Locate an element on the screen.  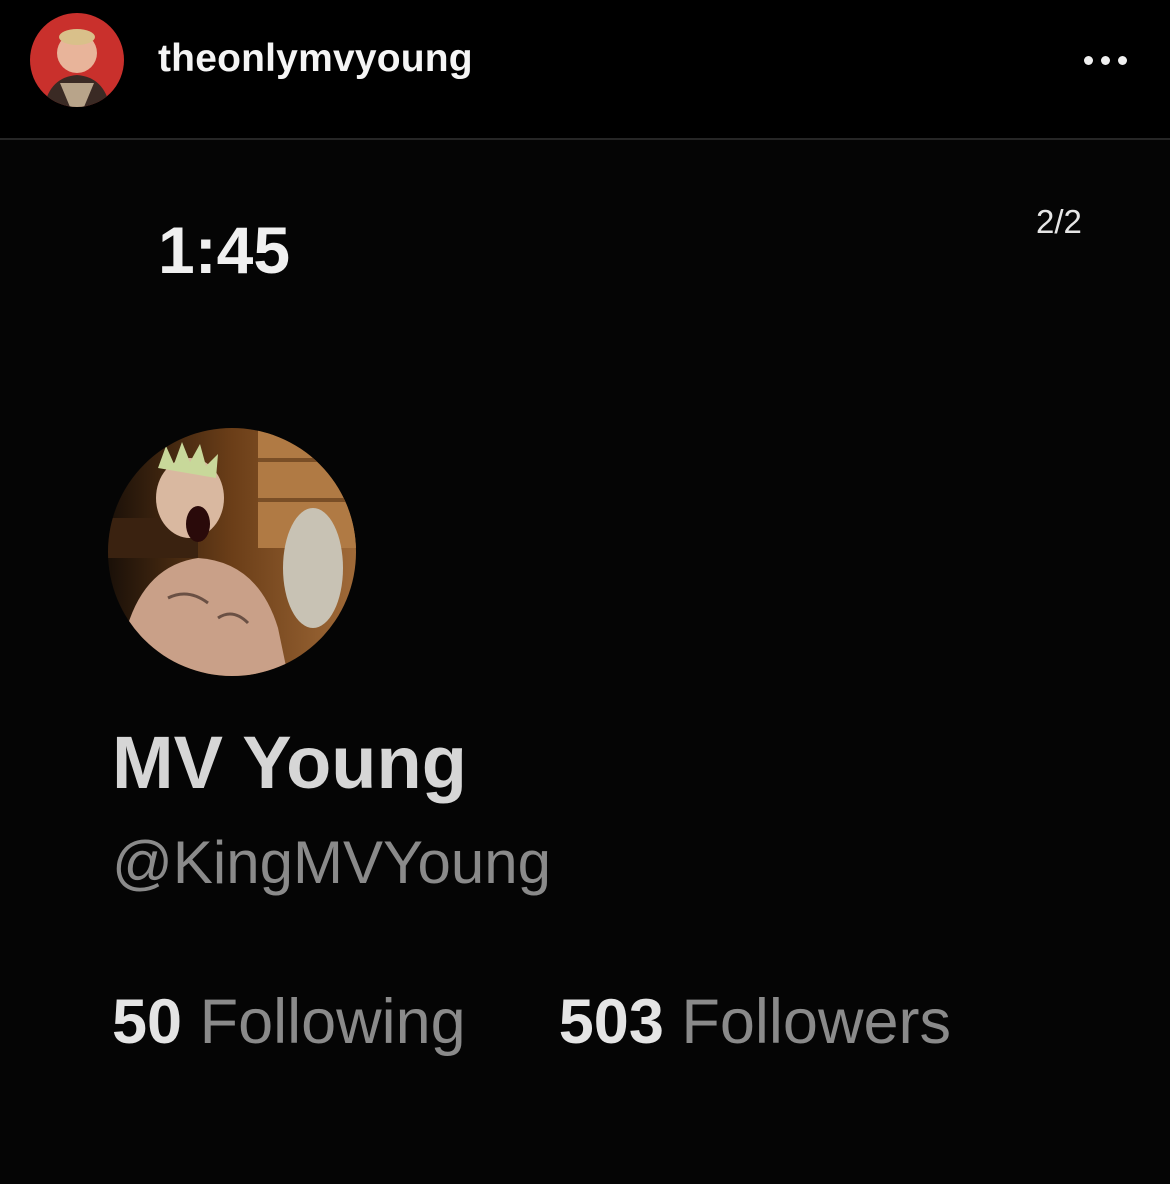
post-header: theonlymvyoung is located at coordinates (585, 69).